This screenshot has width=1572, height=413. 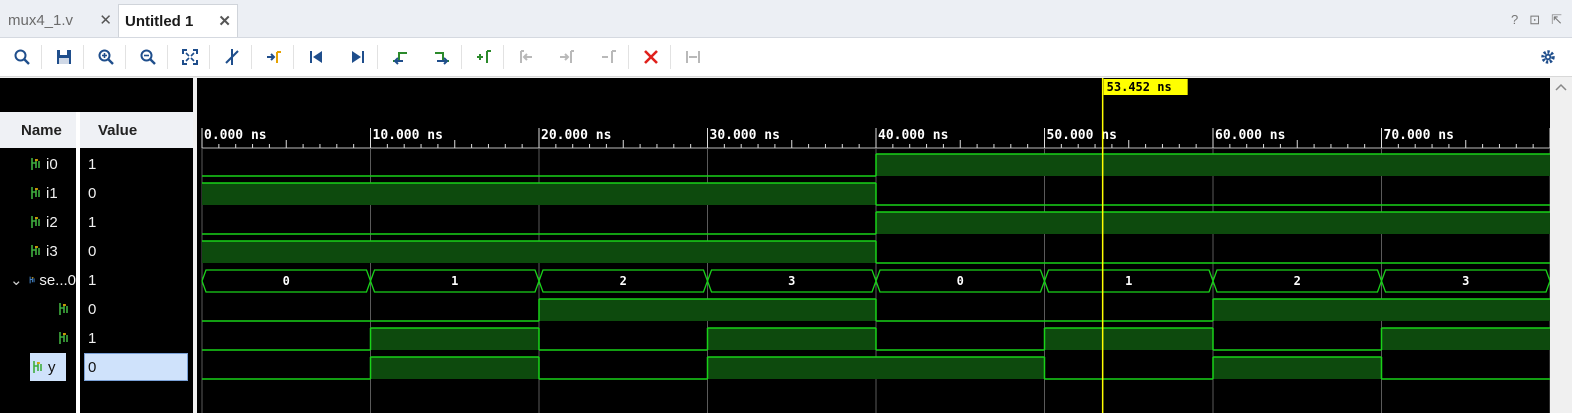 I want to click on go-to-end-icon, so click(x=358, y=57).